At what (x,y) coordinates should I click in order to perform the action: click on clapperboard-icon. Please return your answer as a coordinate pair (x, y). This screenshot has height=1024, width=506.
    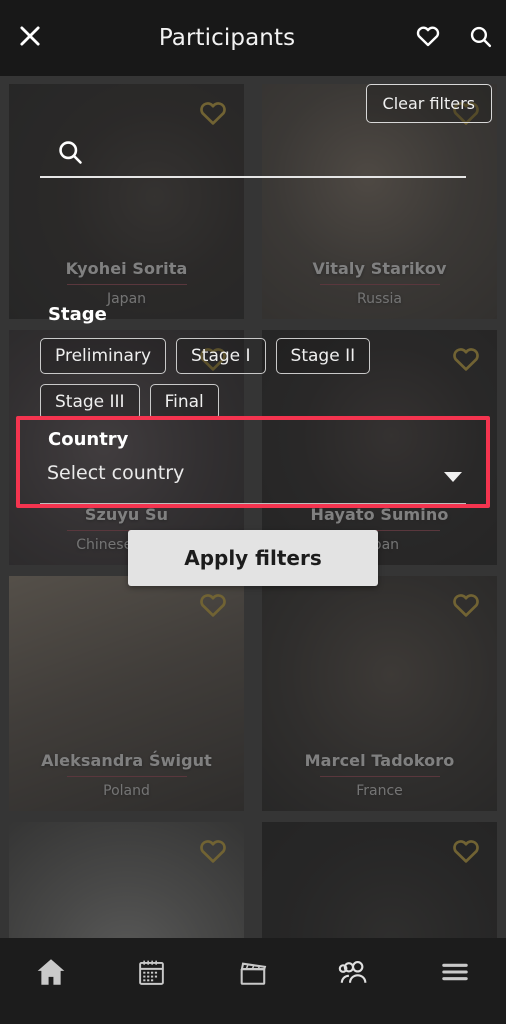
    Looking at the image, I should click on (253, 974).